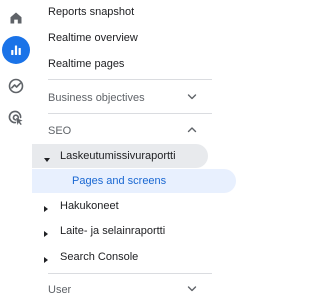  I want to click on section-label: SEO, so click(60, 131).